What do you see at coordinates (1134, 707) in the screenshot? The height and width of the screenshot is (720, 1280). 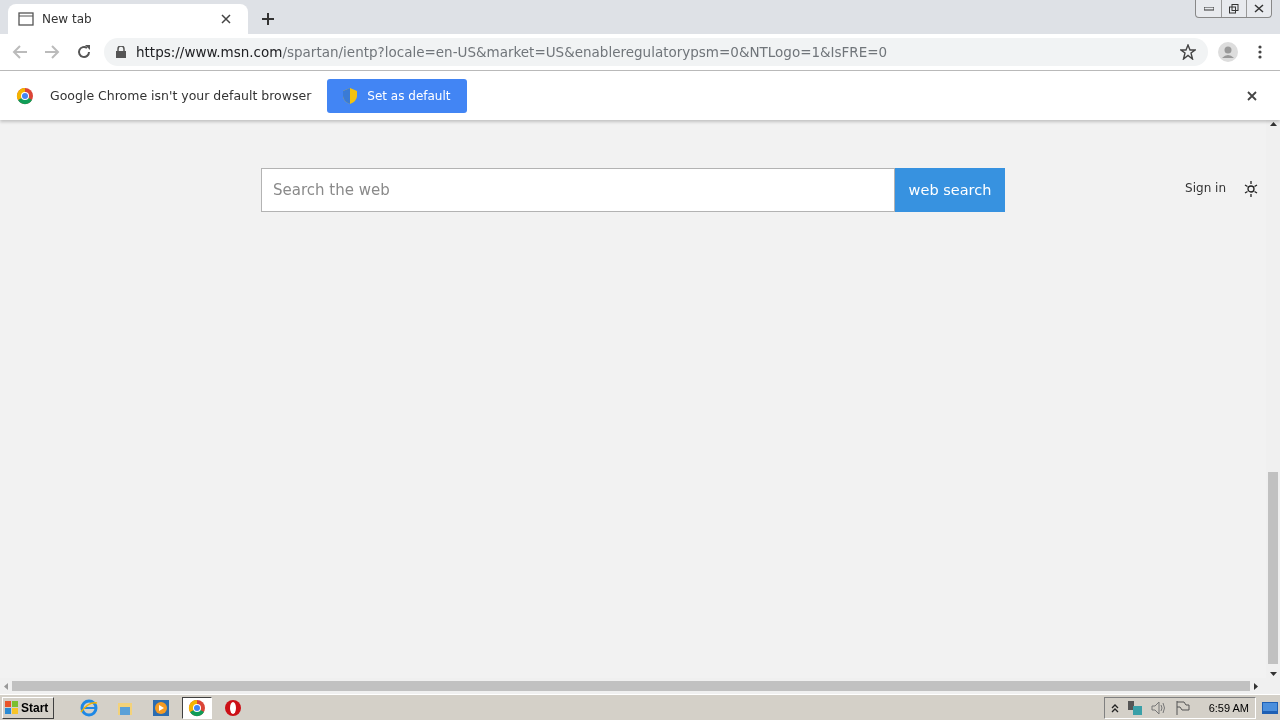 I see `network-icon` at bounding box center [1134, 707].